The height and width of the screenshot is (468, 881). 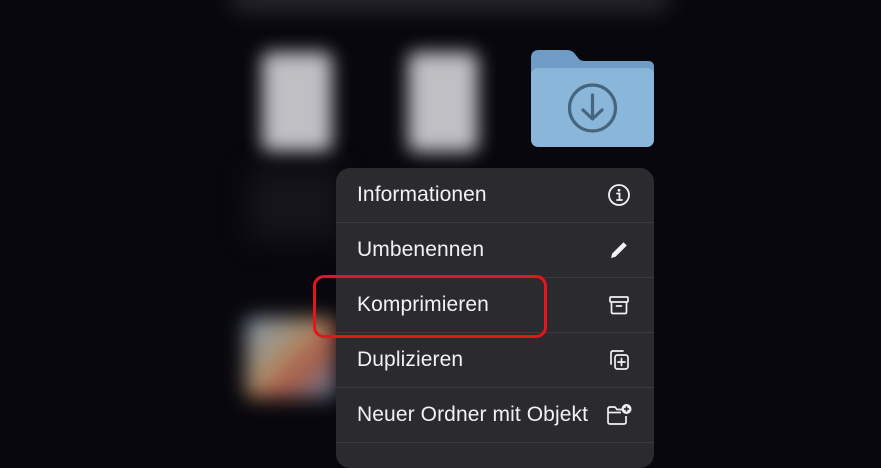 What do you see at coordinates (495, 195) in the screenshot?
I see `menu-item-informationen: Informationen` at bounding box center [495, 195].